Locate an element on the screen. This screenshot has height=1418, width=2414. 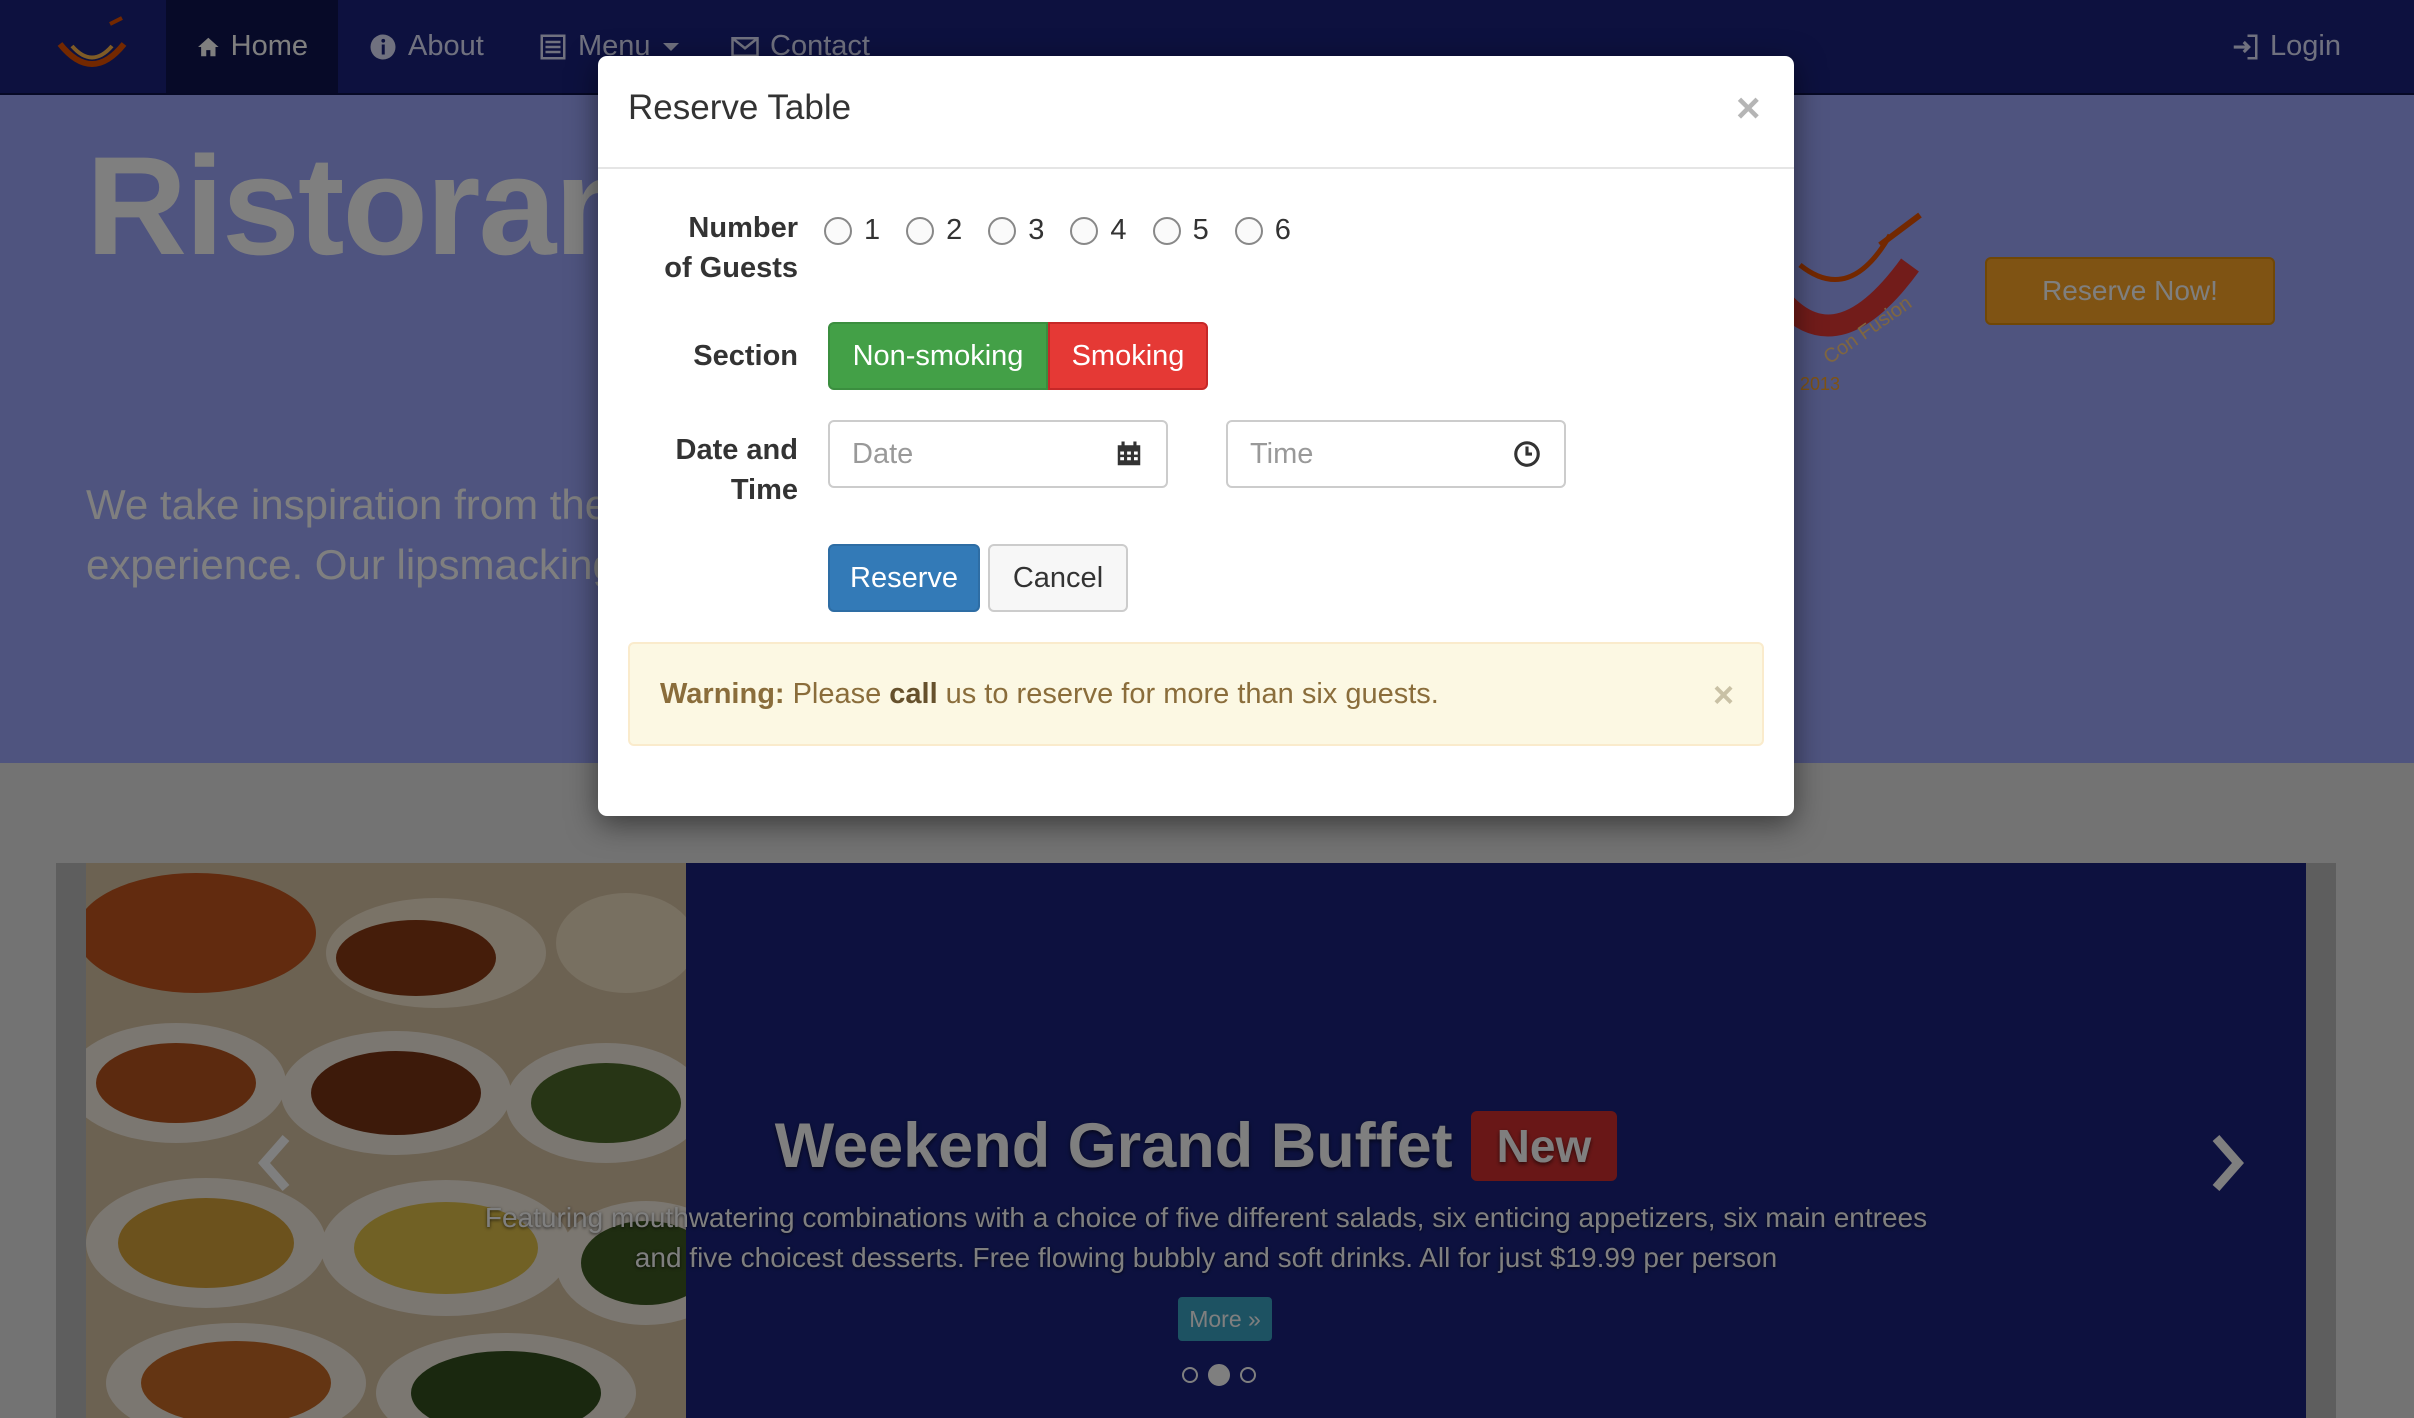
datetime-label: Date and Time is located at coordinates (698, 470).